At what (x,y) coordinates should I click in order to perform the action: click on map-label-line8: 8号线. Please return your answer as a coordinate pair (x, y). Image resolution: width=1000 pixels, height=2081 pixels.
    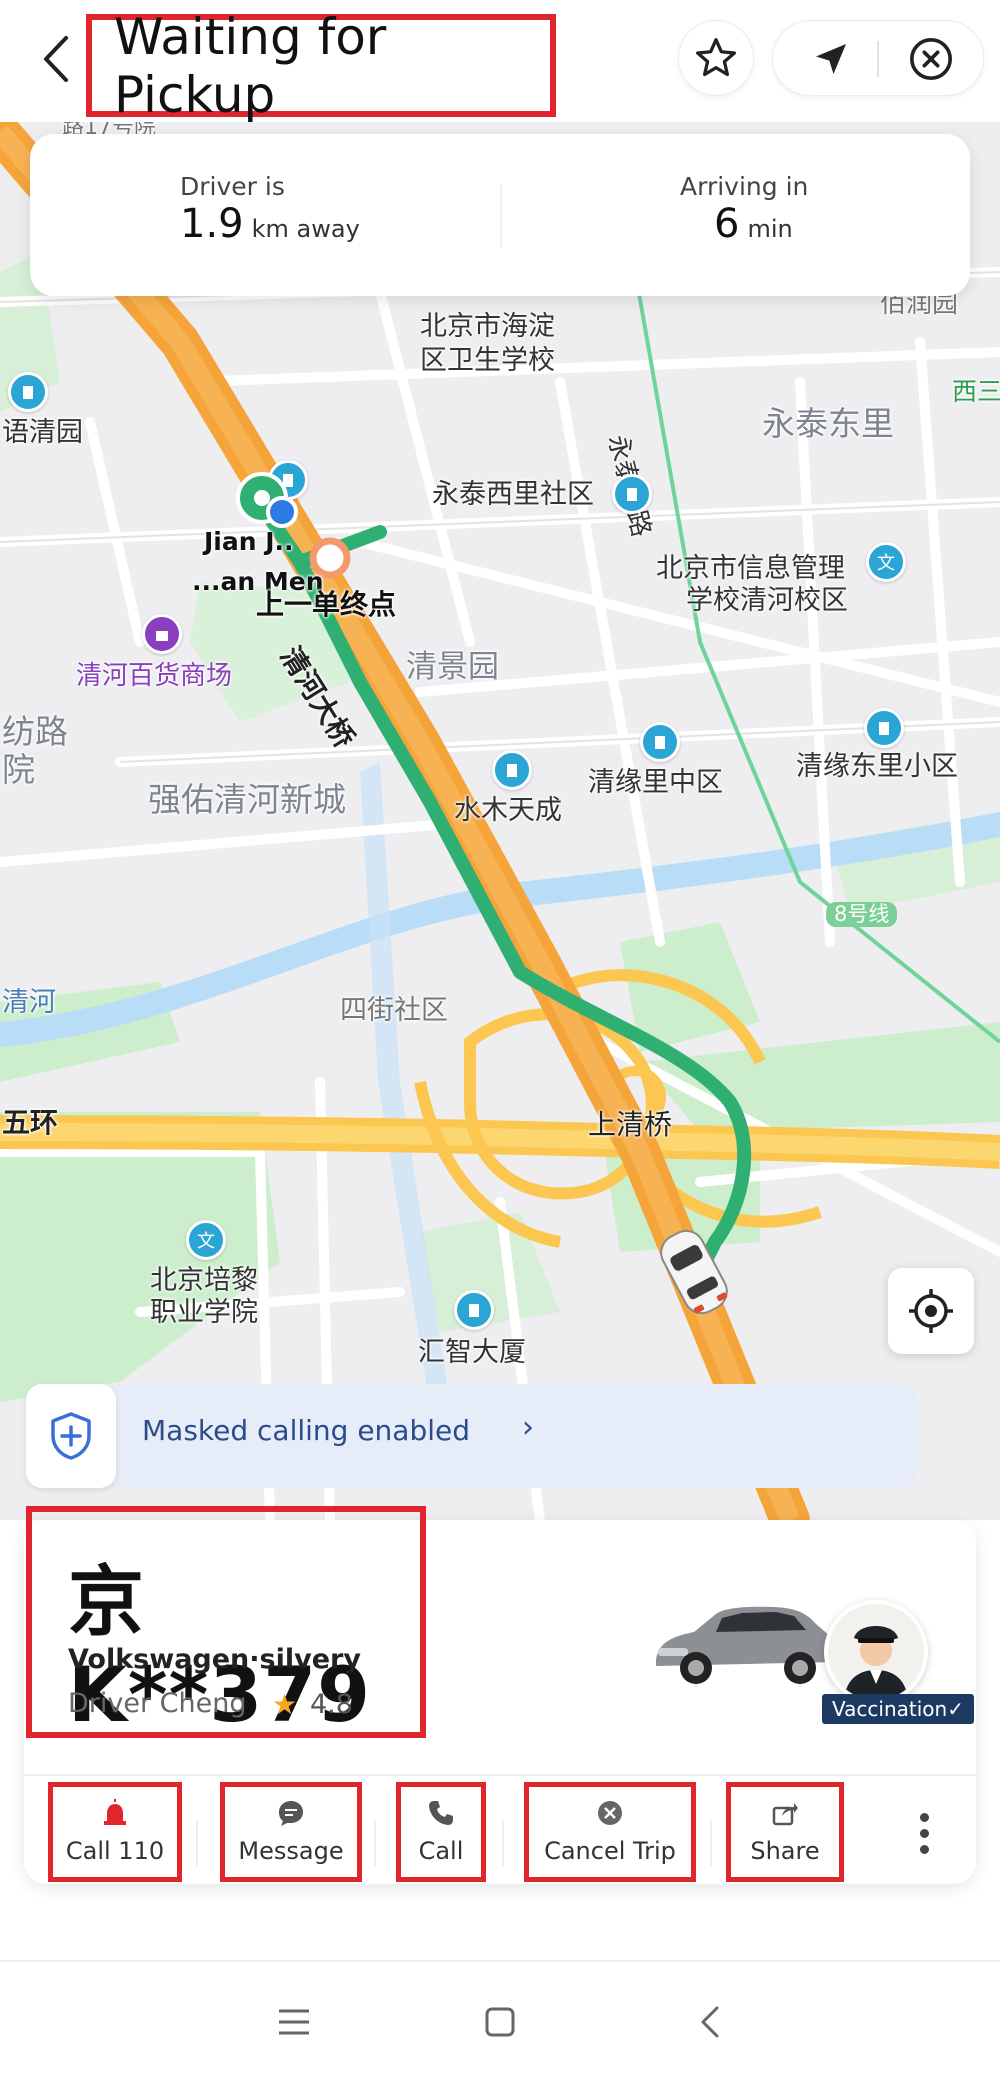
    Looking at the image, I should click on (862, 915).